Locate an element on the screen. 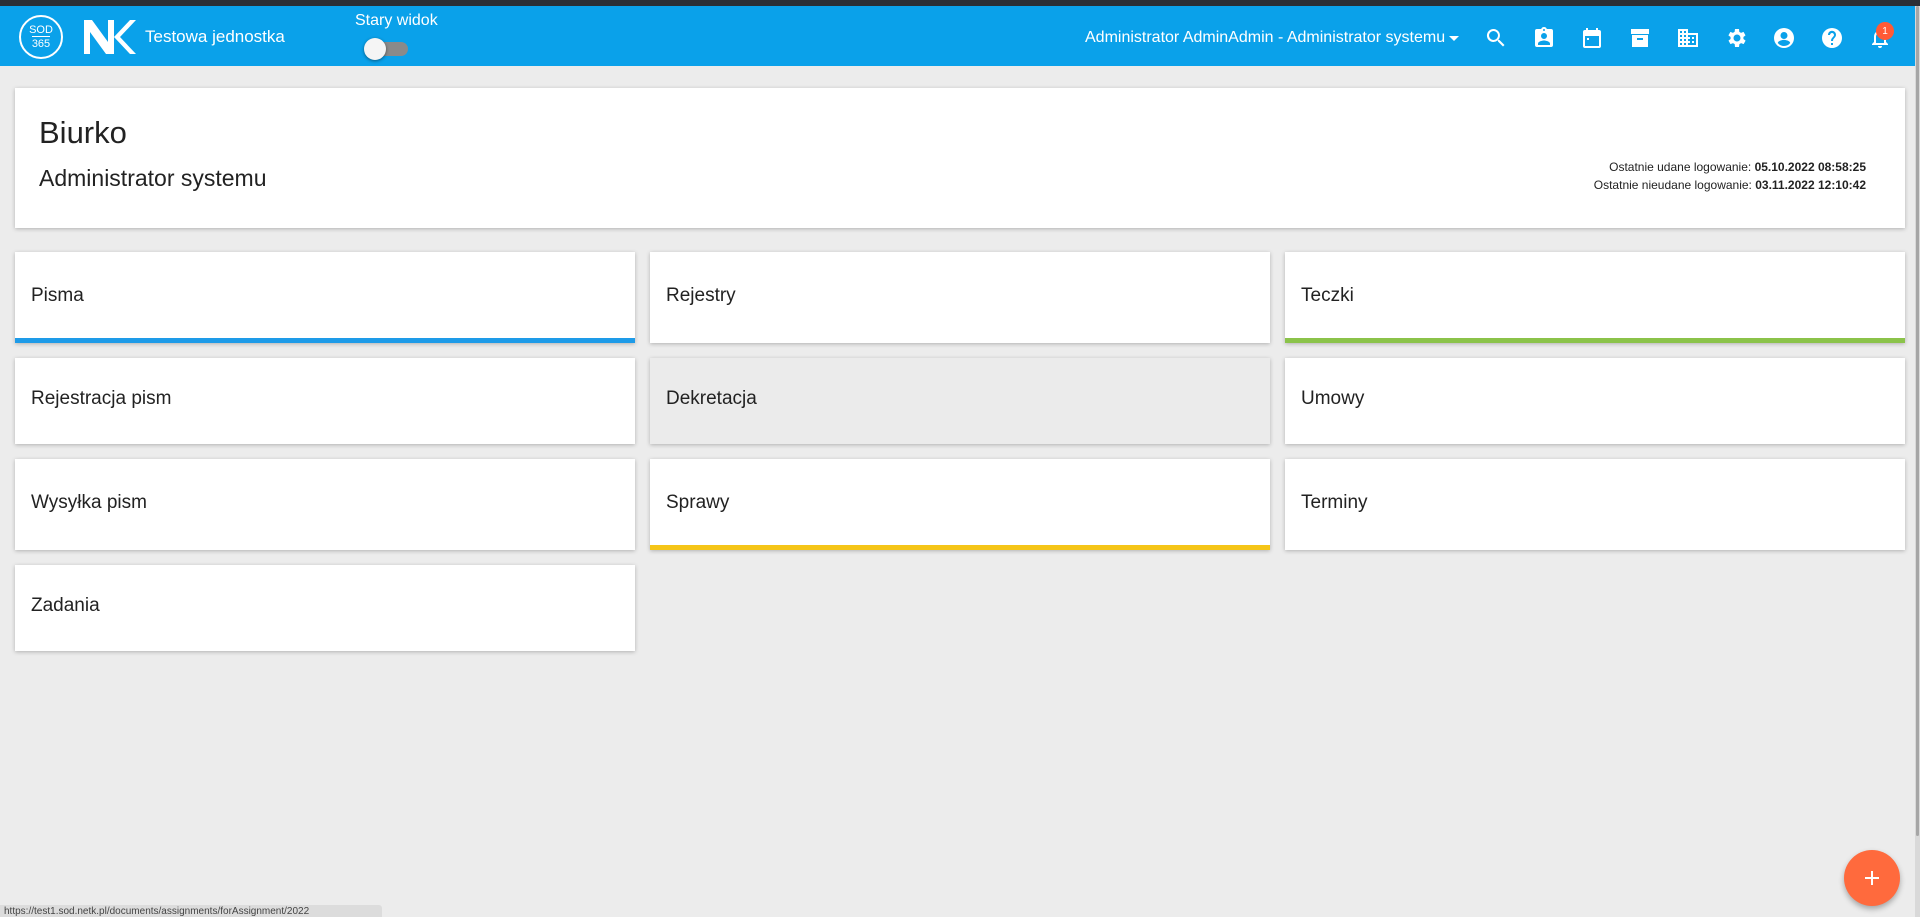  help-icon is located at coordinates (1832, 38).